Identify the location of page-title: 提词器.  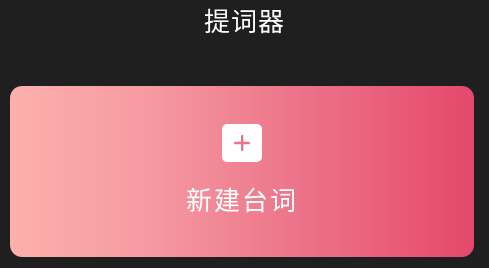
(244, 23).